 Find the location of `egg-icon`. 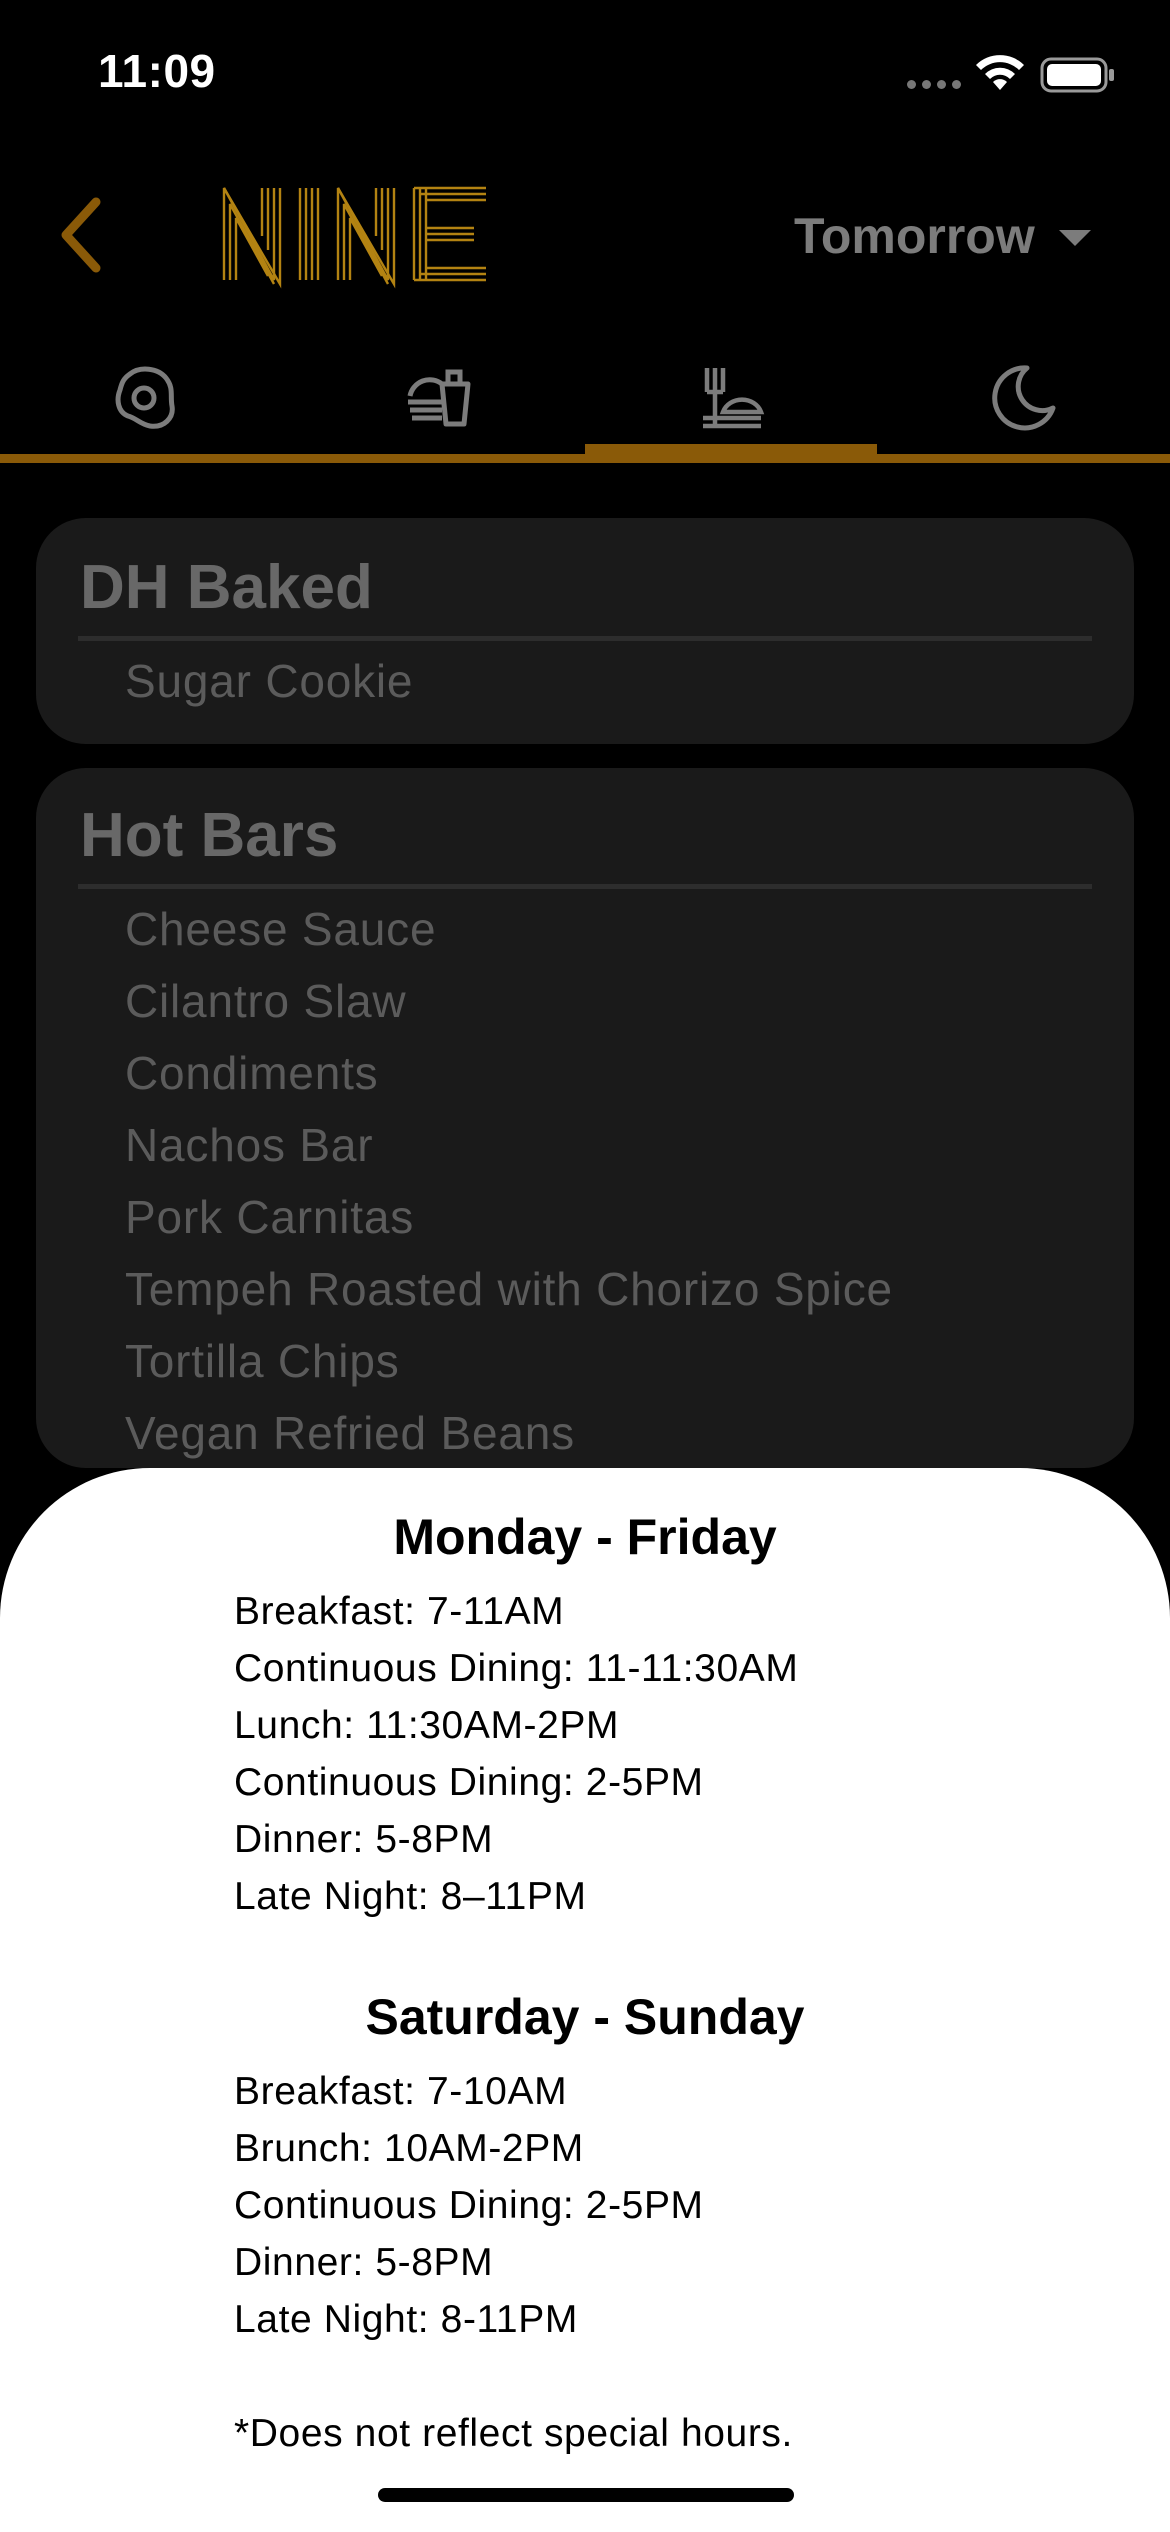

egg-icon is located at coordinates (145, 397).